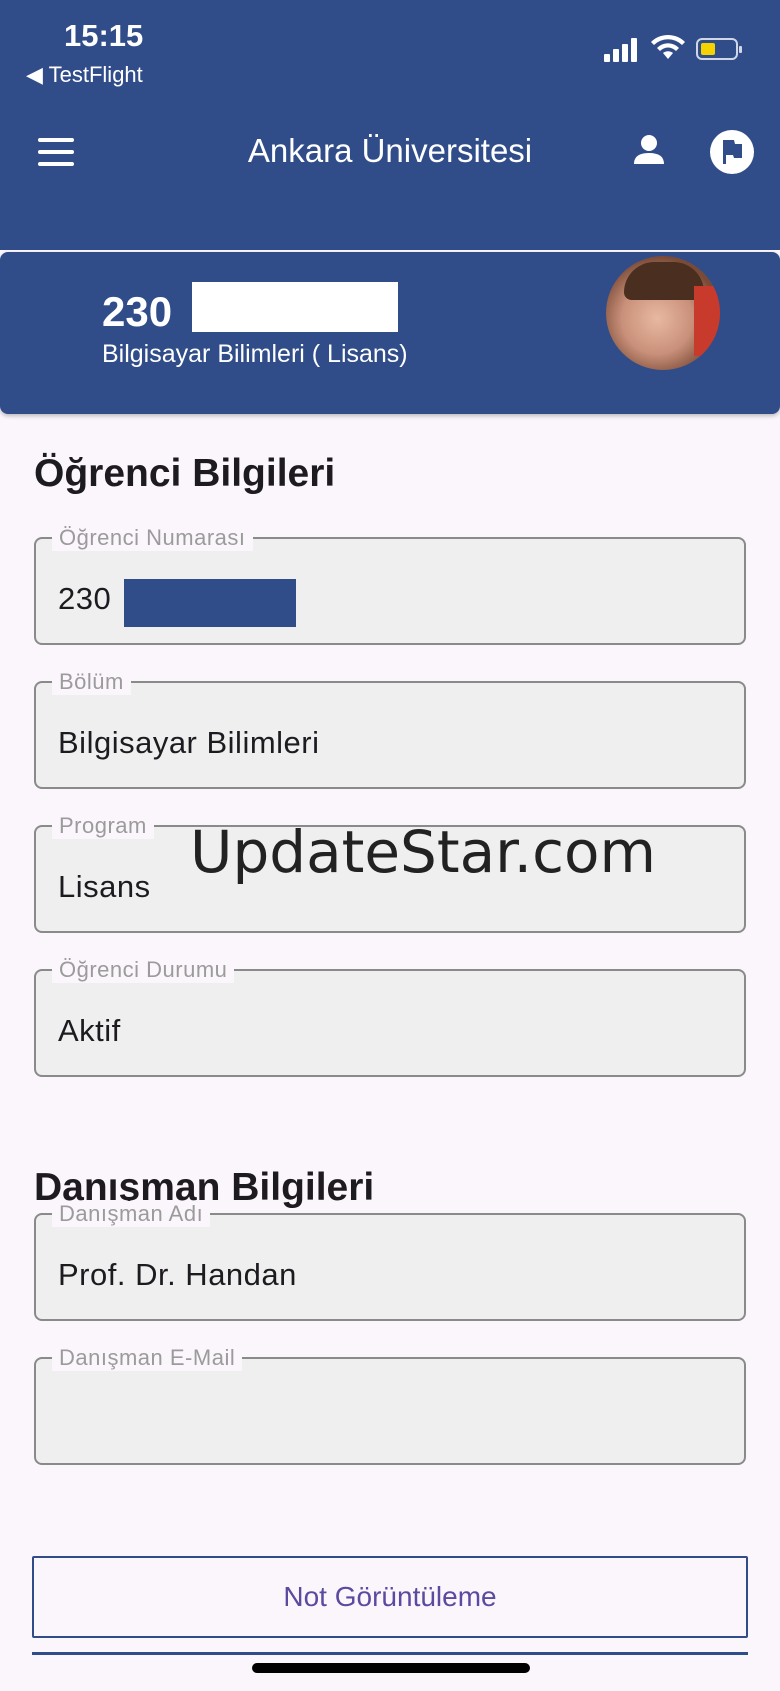 The height and width of the screenshot is (1691, 780). Describe the element at coordinates (390, 729) in the screenshot. I see `department-field: Bölüm Bilgisayar Bilimleri` at that location.